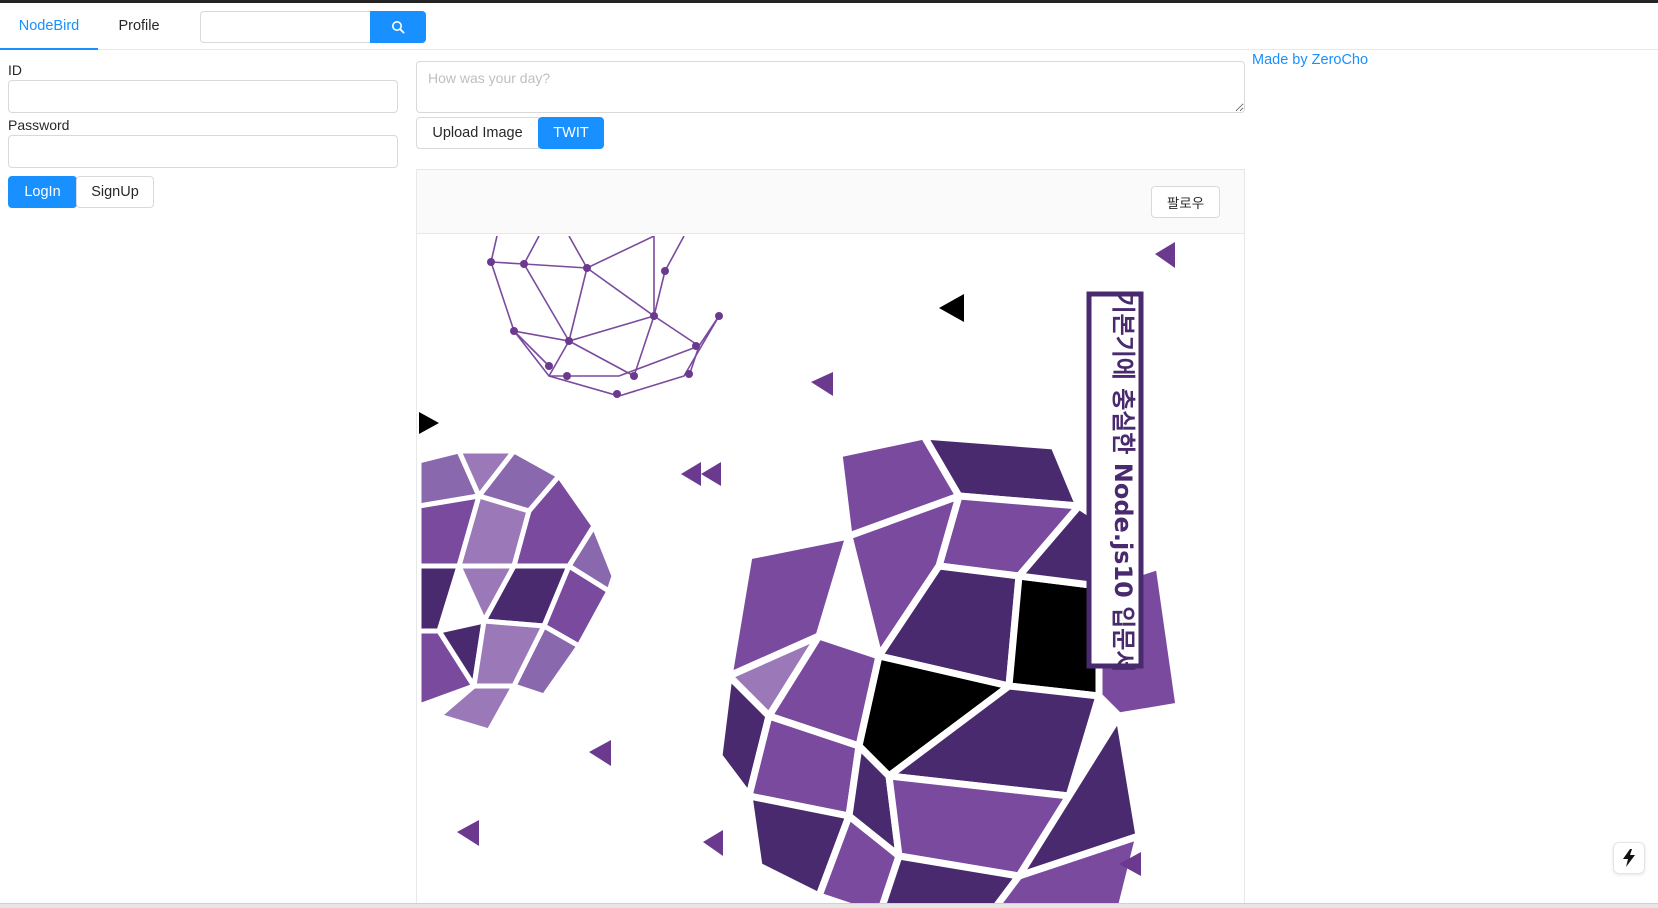 The width and height of the screenshot is (1658, 908). Describe the element at coordinates (285, 27) in the screenshot. I see `search-input` at that location.